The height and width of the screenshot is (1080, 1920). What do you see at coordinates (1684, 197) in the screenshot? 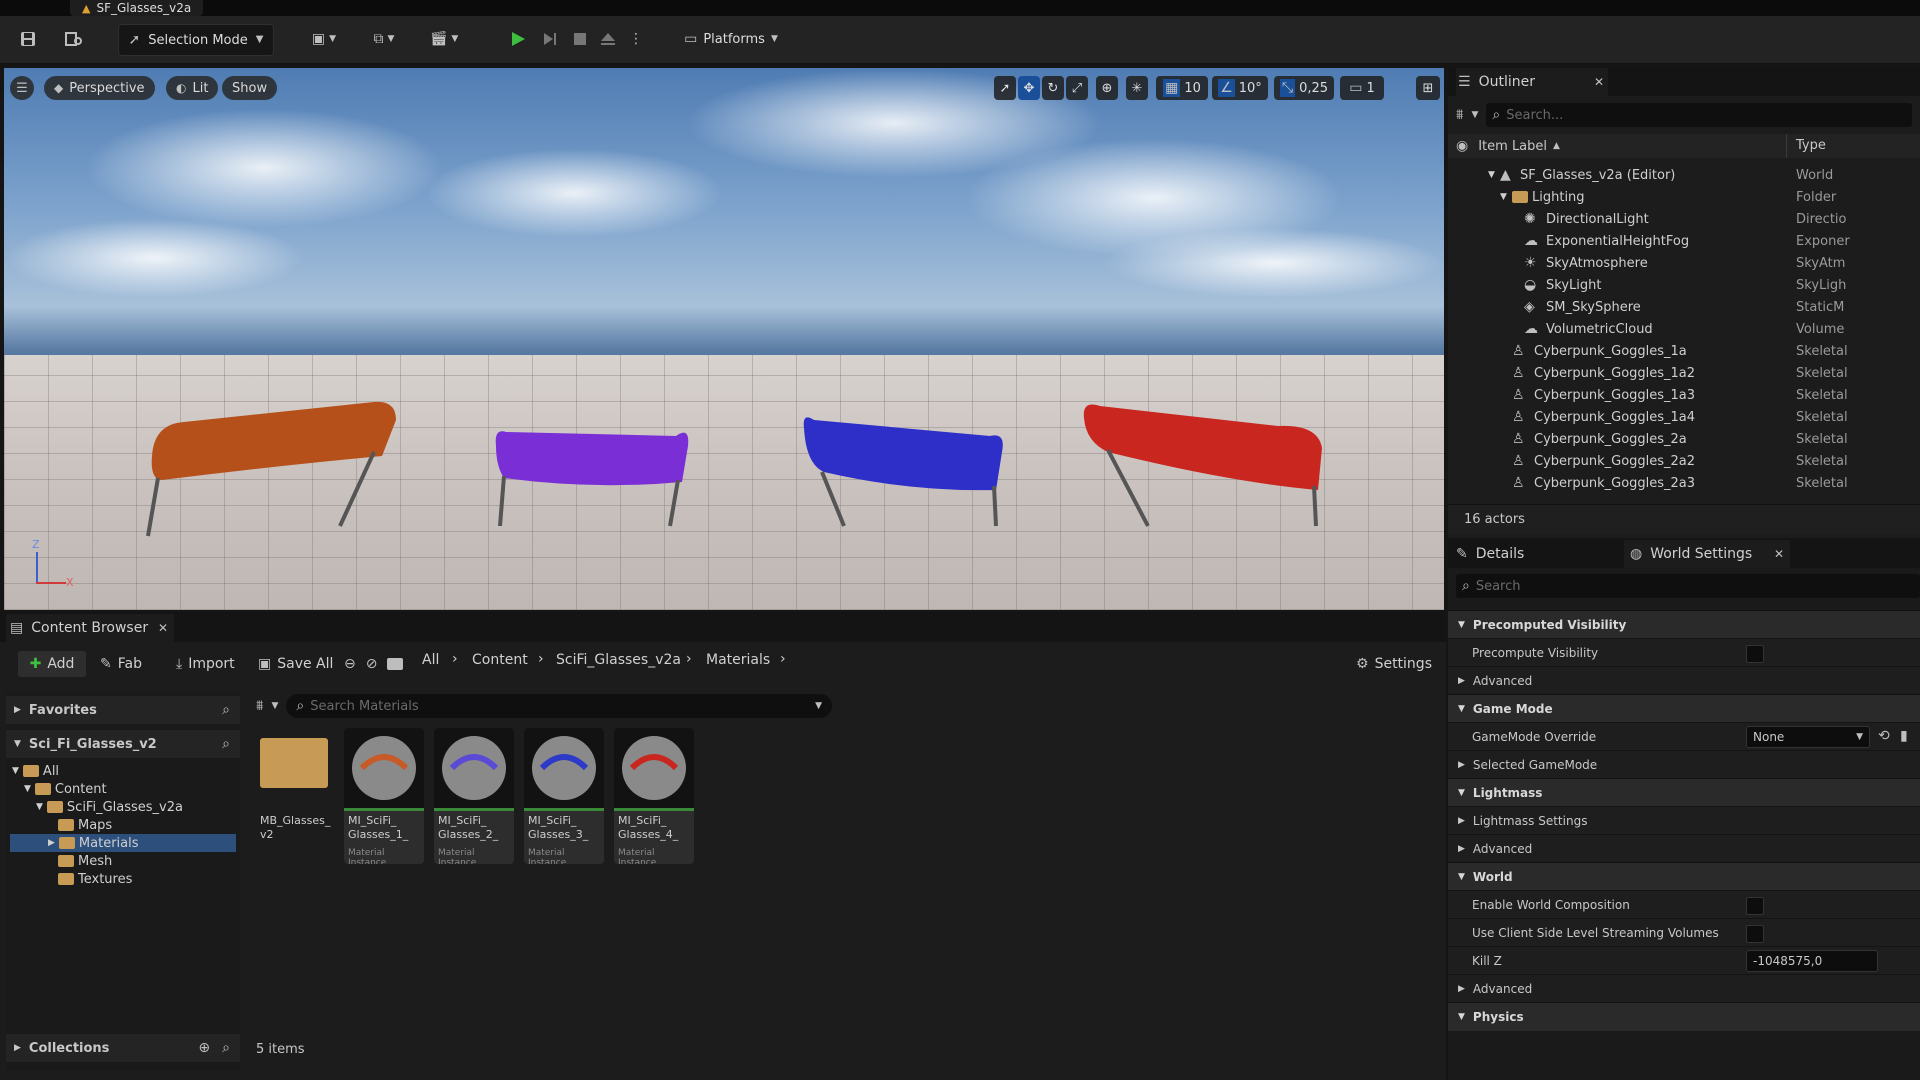
I see `outliner-row-folder: ▼ Lighting Folder` at bounding box center [1684, 197].